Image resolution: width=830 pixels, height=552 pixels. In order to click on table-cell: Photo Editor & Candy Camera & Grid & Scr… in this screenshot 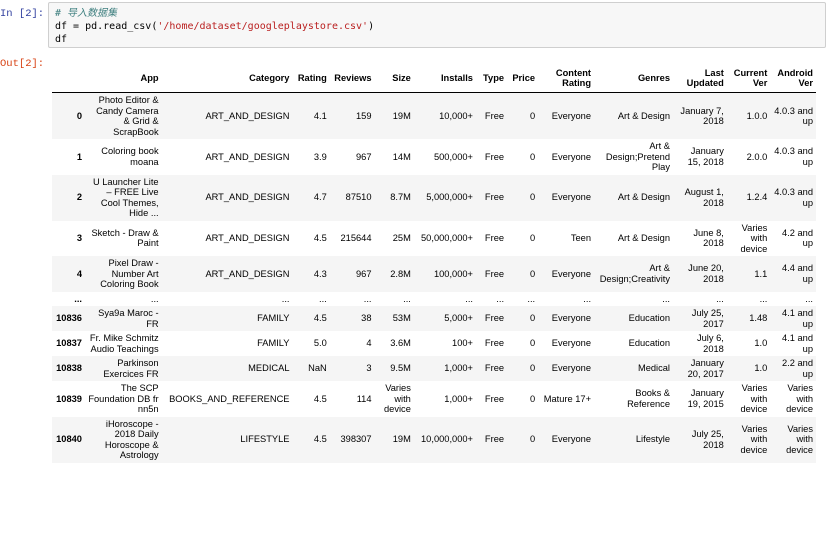, I will do `click(127, 116)`.